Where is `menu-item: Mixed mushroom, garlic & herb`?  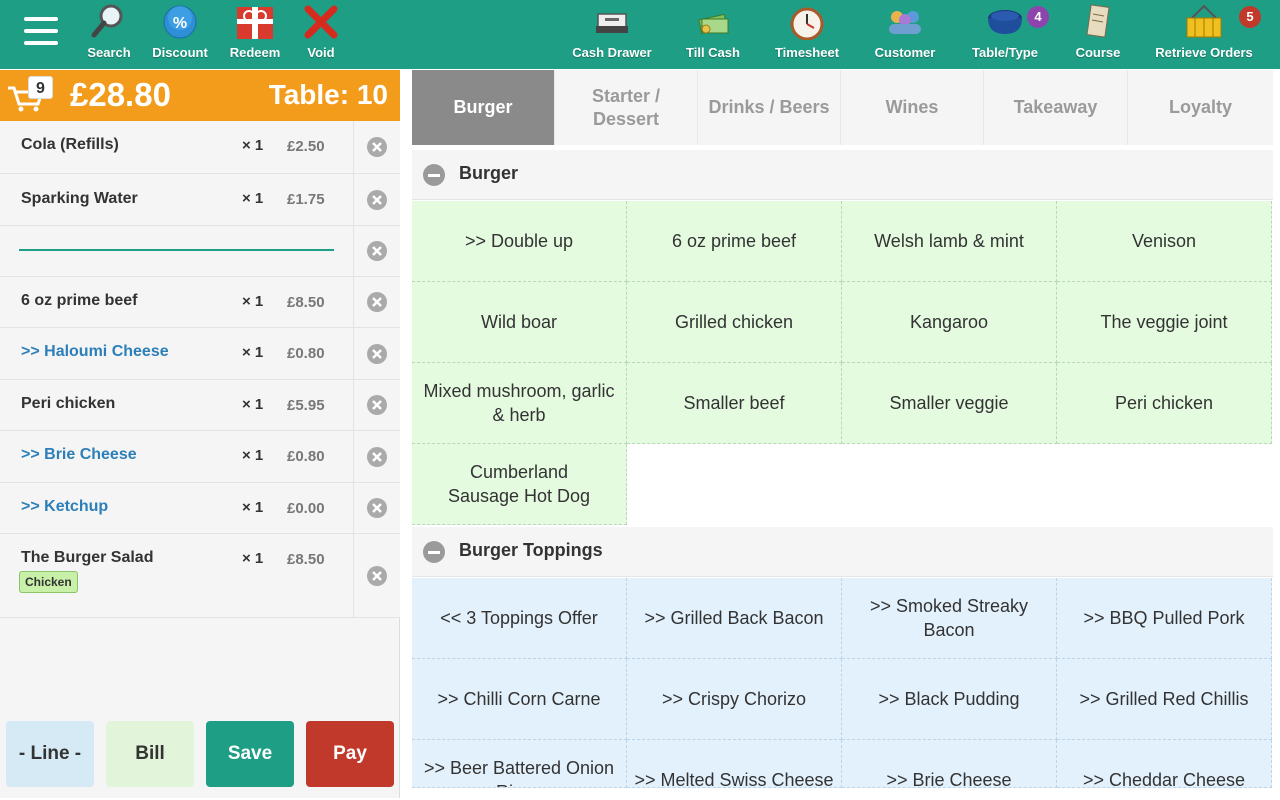
menu-item: Mixed mushroom, garlic & herb is located at coordinates (519, 403).